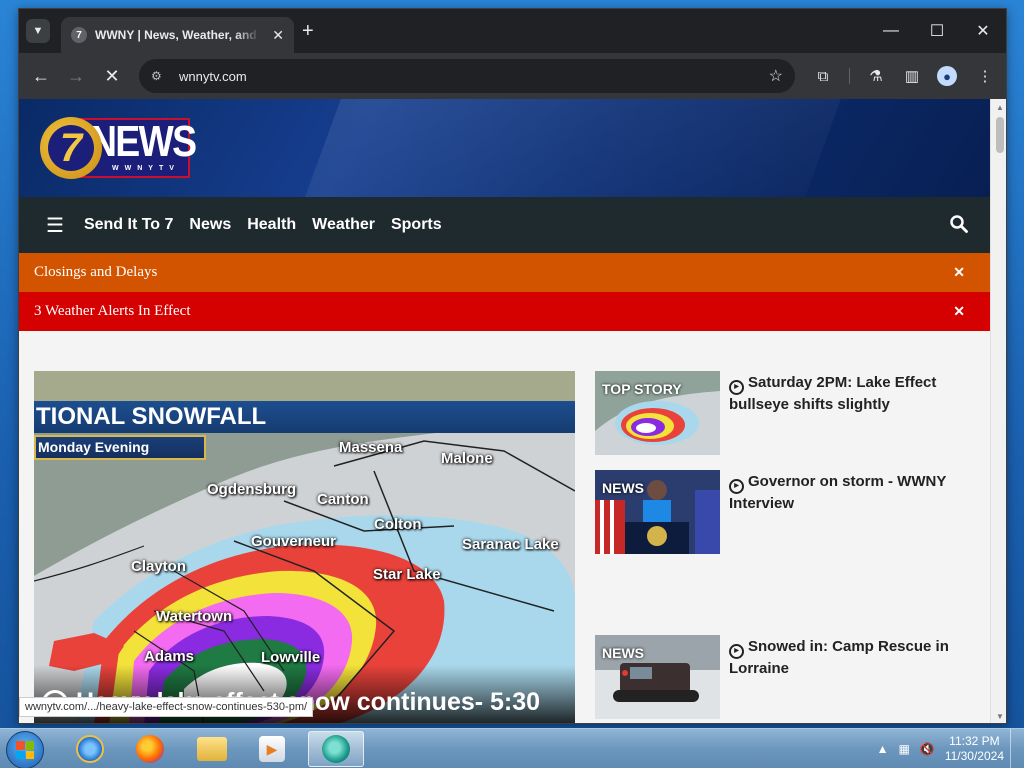  I want to click on story-card: NEWS ▶ Governor on storm - WWNY Interview, so click(785, 512).